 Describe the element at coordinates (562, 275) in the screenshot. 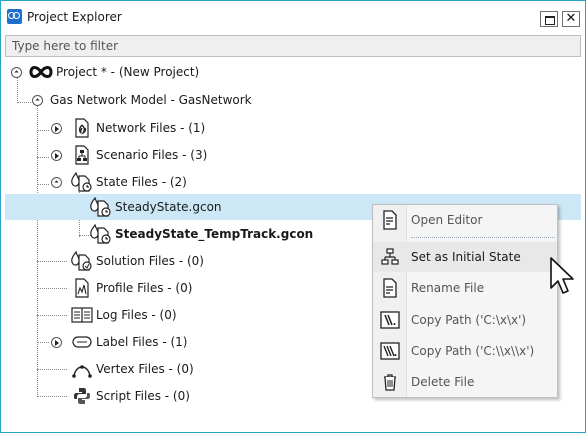

I see `mouse-cursor-icon` at that location.